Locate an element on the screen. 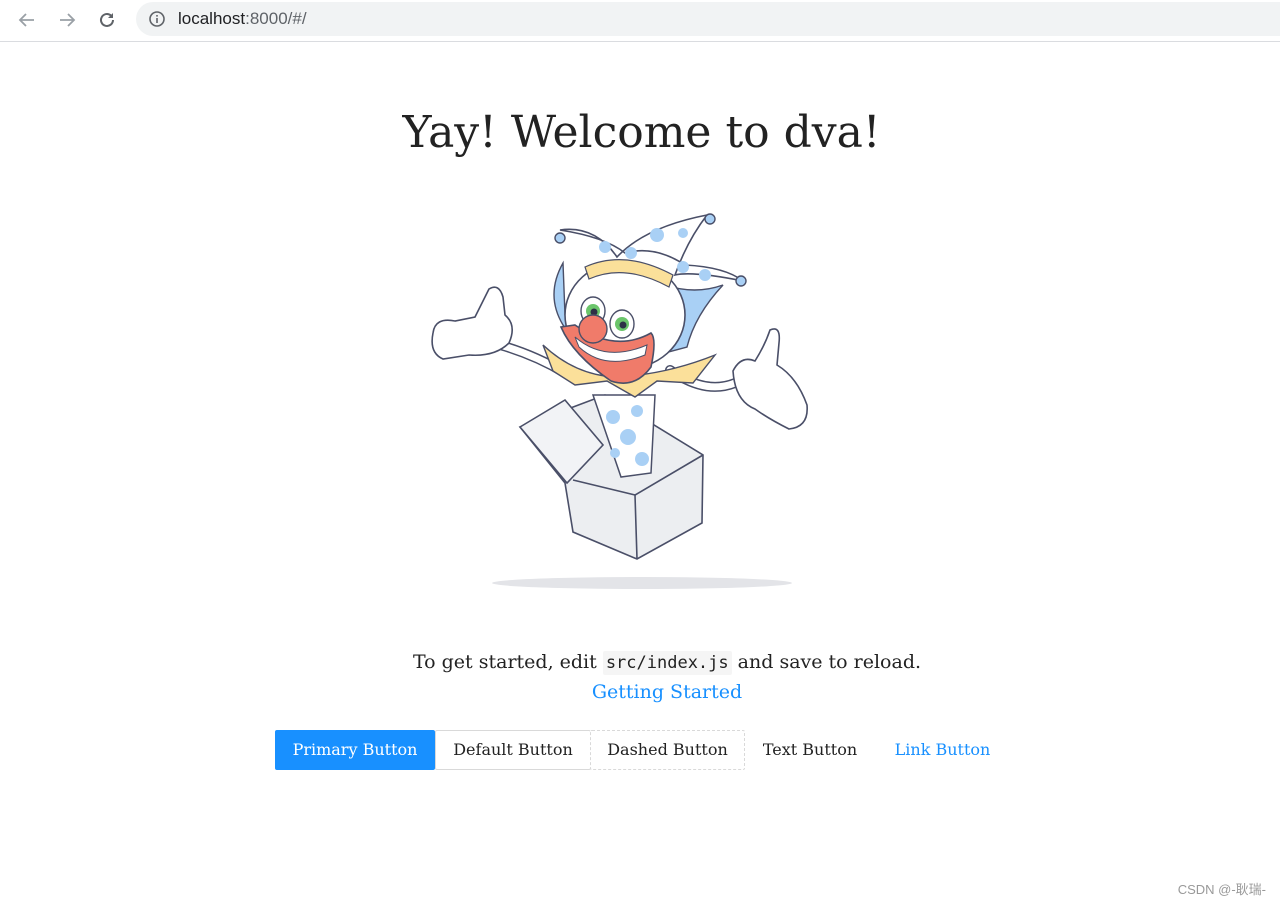  code-path: src/index.js is located at coordinates (667, 663).